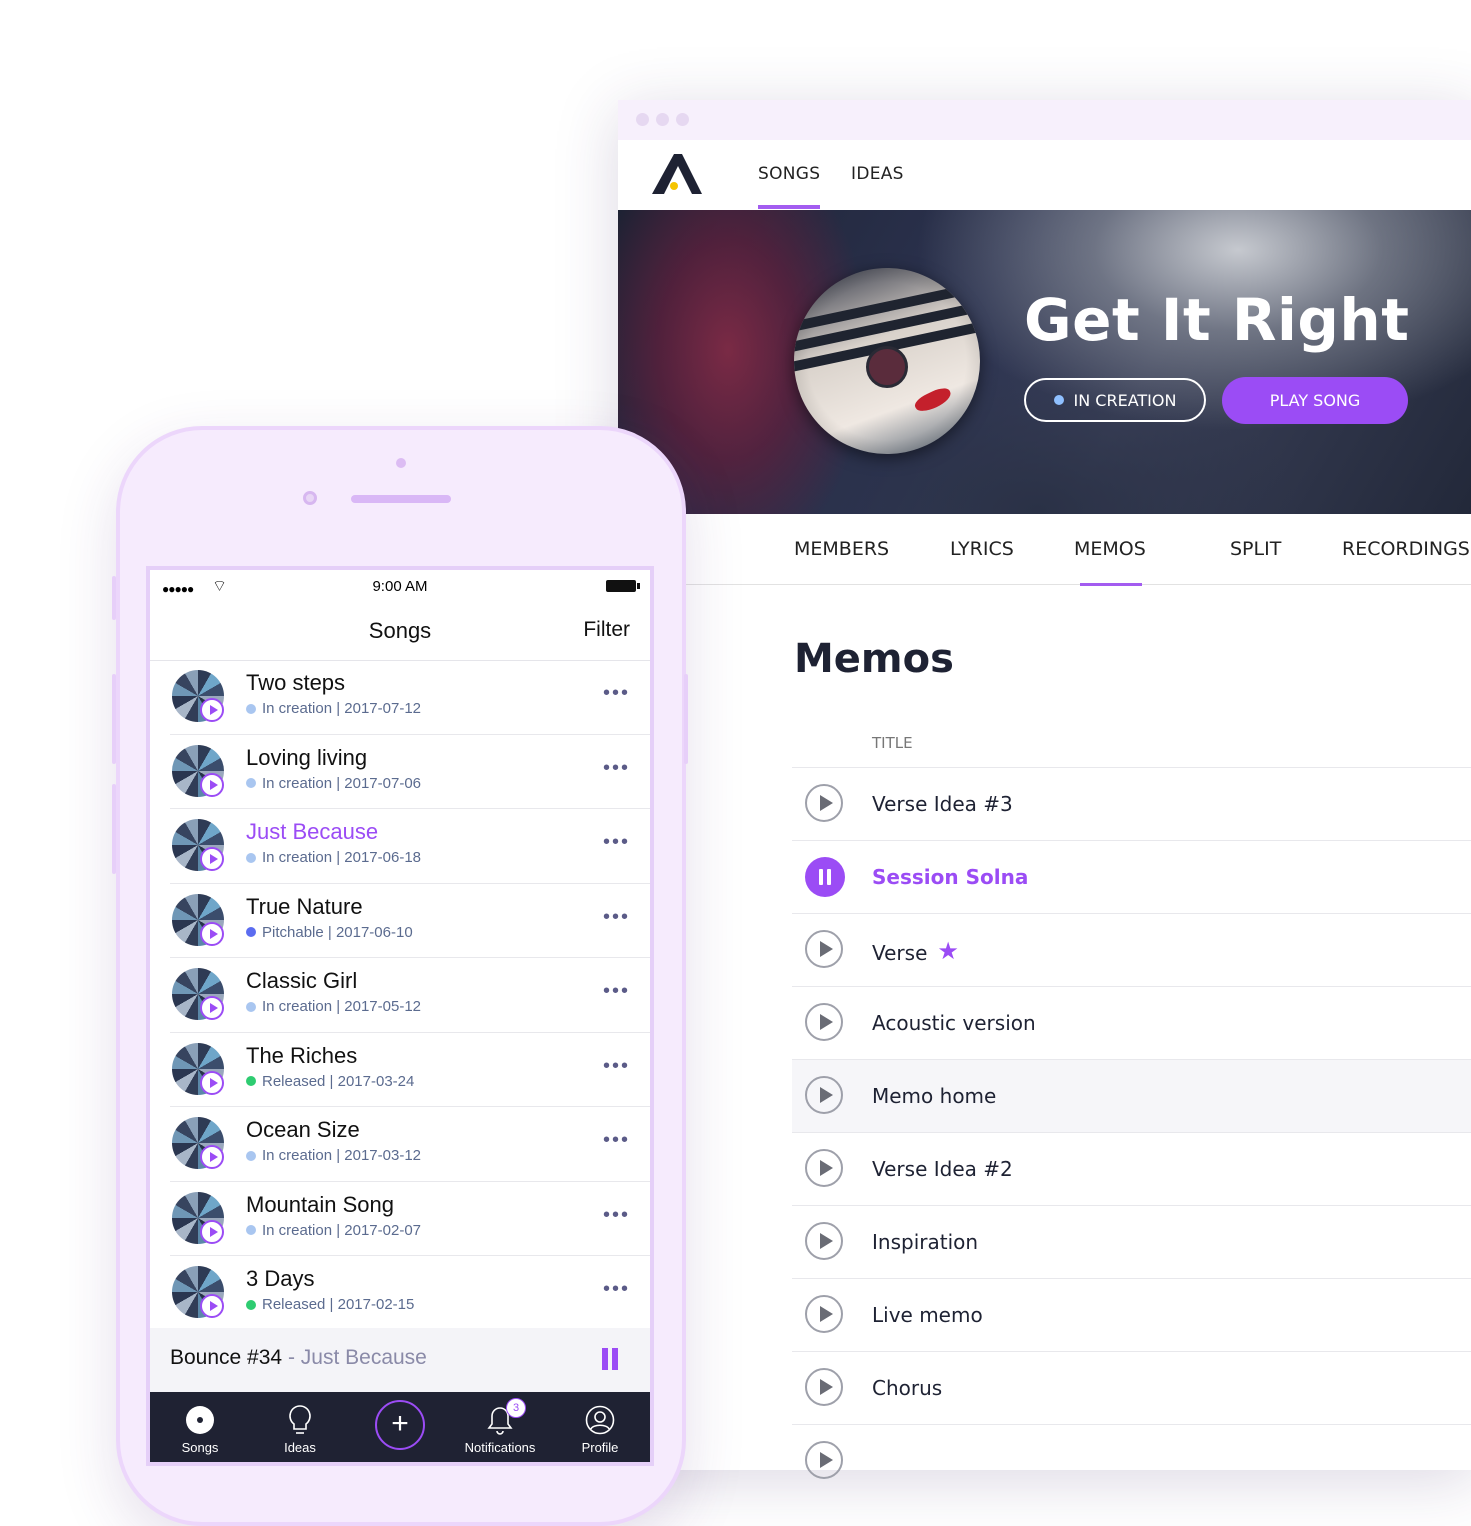 Image resolution: width=1471 pixels, height=1526 pixels. I want to click on memo-row: Inspiration, so click(1131, 1241).